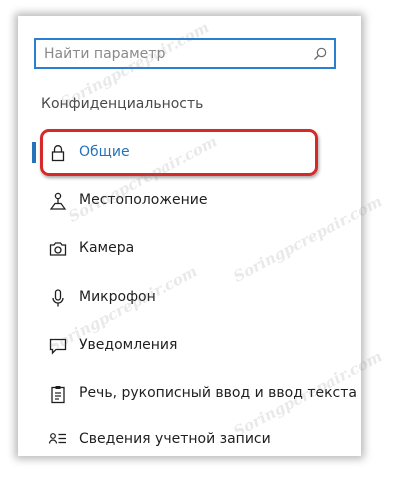 This screenshot has width=394, height=481. Describe the element at coordinates (34, 152) in the screenshot. I see `selection-indicator` at that location.